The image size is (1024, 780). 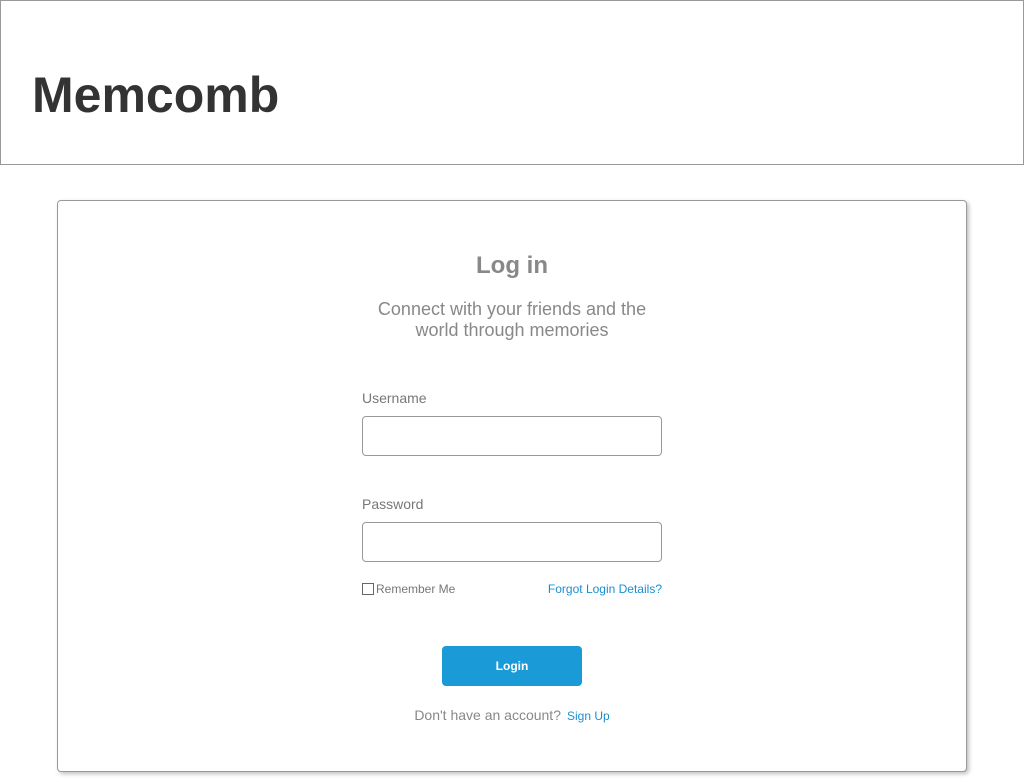 I want to click on remember-me-checkbox, so click(x=368, y=589).